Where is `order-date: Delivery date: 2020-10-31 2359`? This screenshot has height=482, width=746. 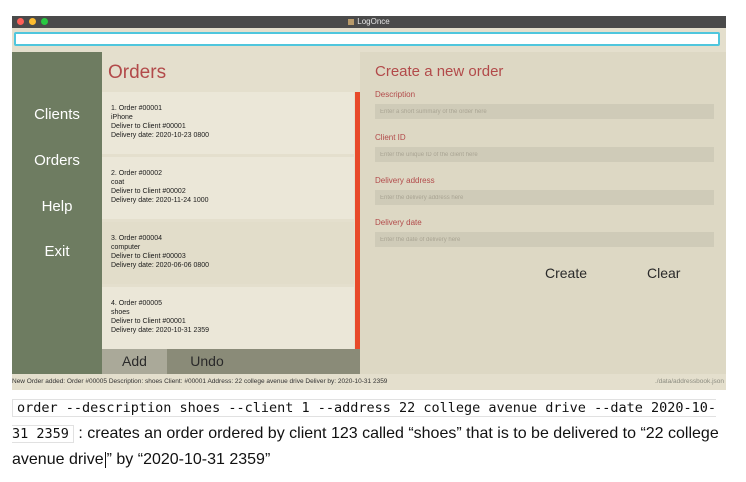
order-date: Delivery date: 2020-10-31 2359 is located at coordinates (160, 330).